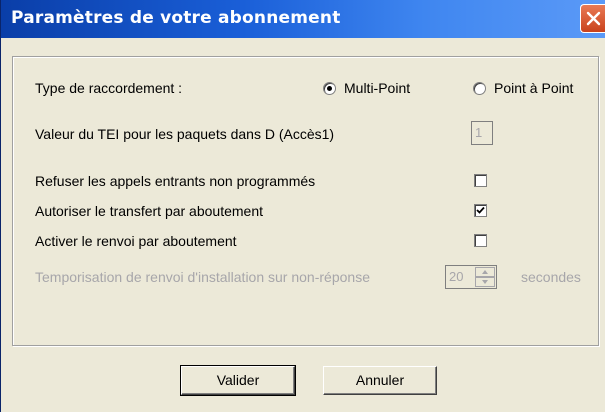 The height and width of the screenshot is (412, 605). I want to click on allow-transfer-checkbox, so click(480, 210).